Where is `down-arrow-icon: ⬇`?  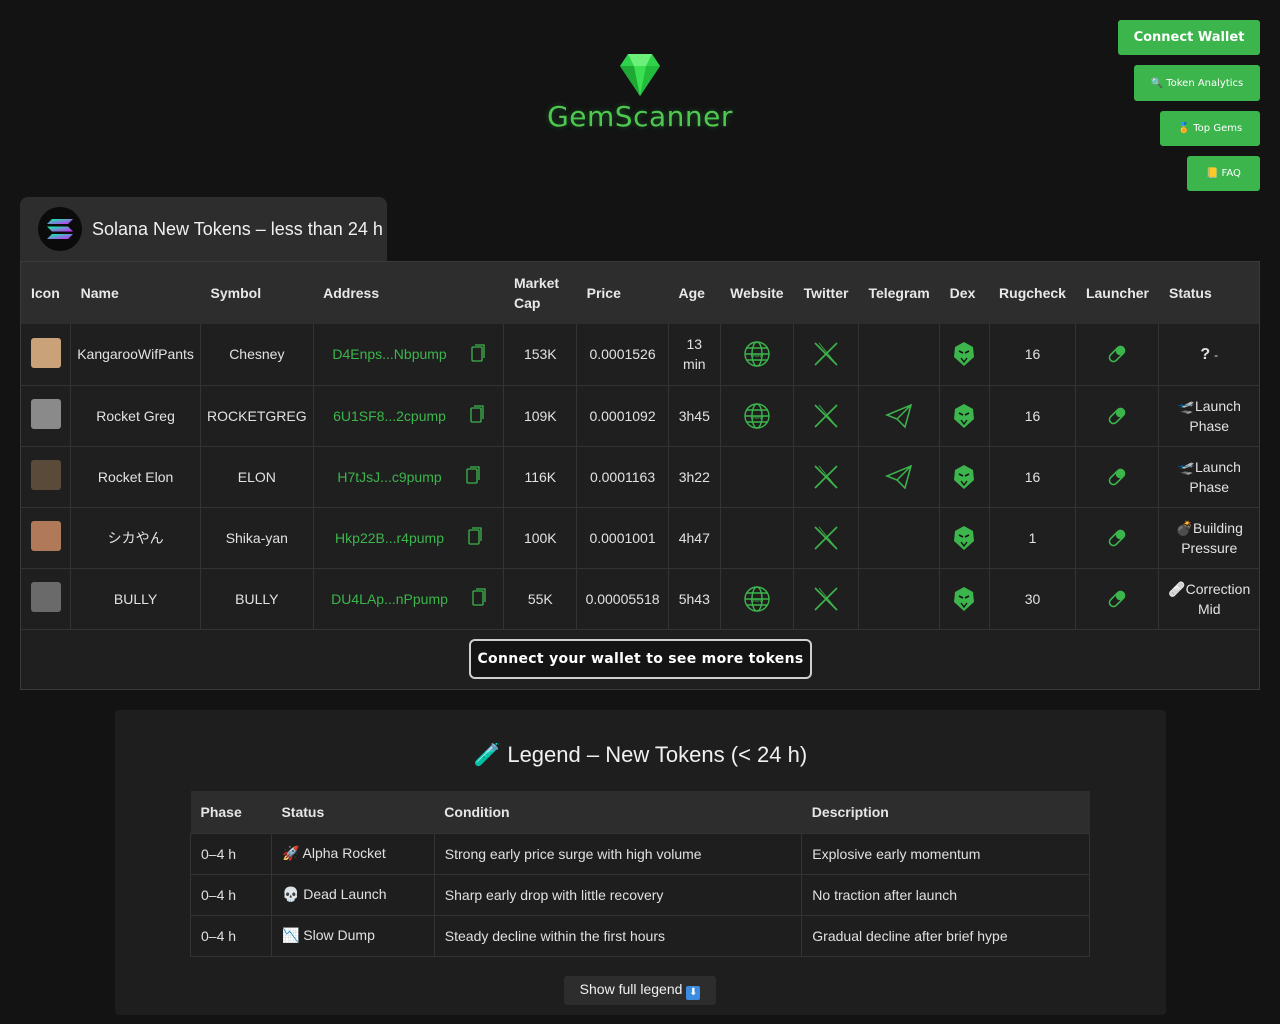 down-arrow-icon: ⬇ is located at coordinates (693, 993).